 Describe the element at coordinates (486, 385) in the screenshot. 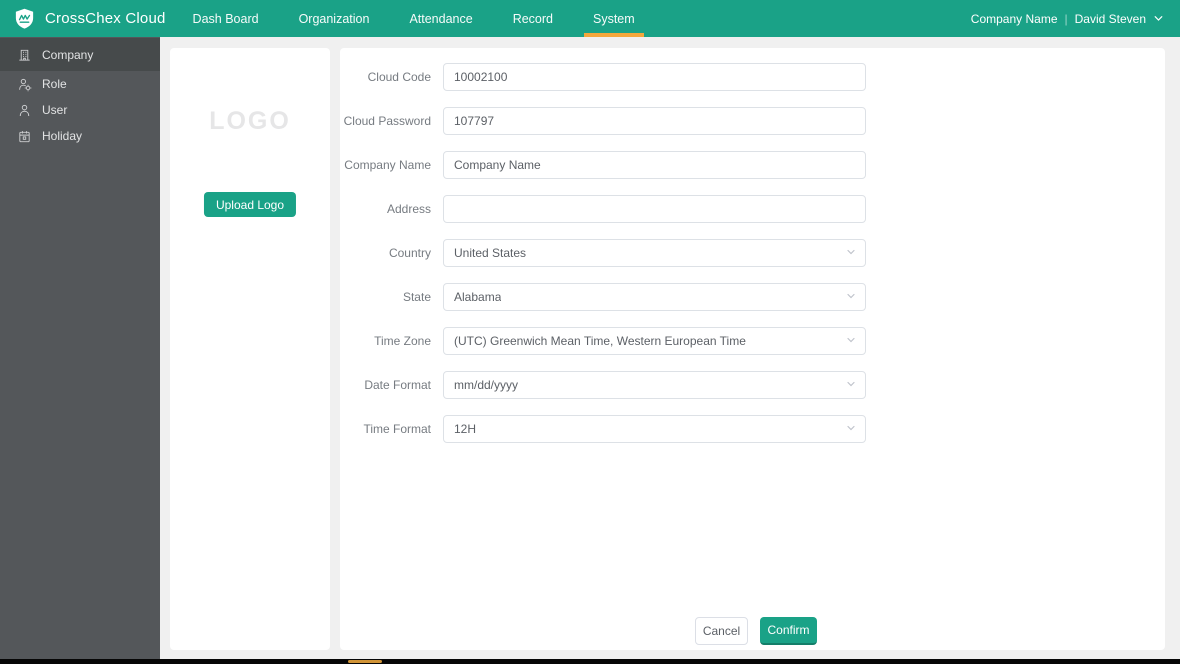

I see `select-value: mm/dd/yyyy` at that location.